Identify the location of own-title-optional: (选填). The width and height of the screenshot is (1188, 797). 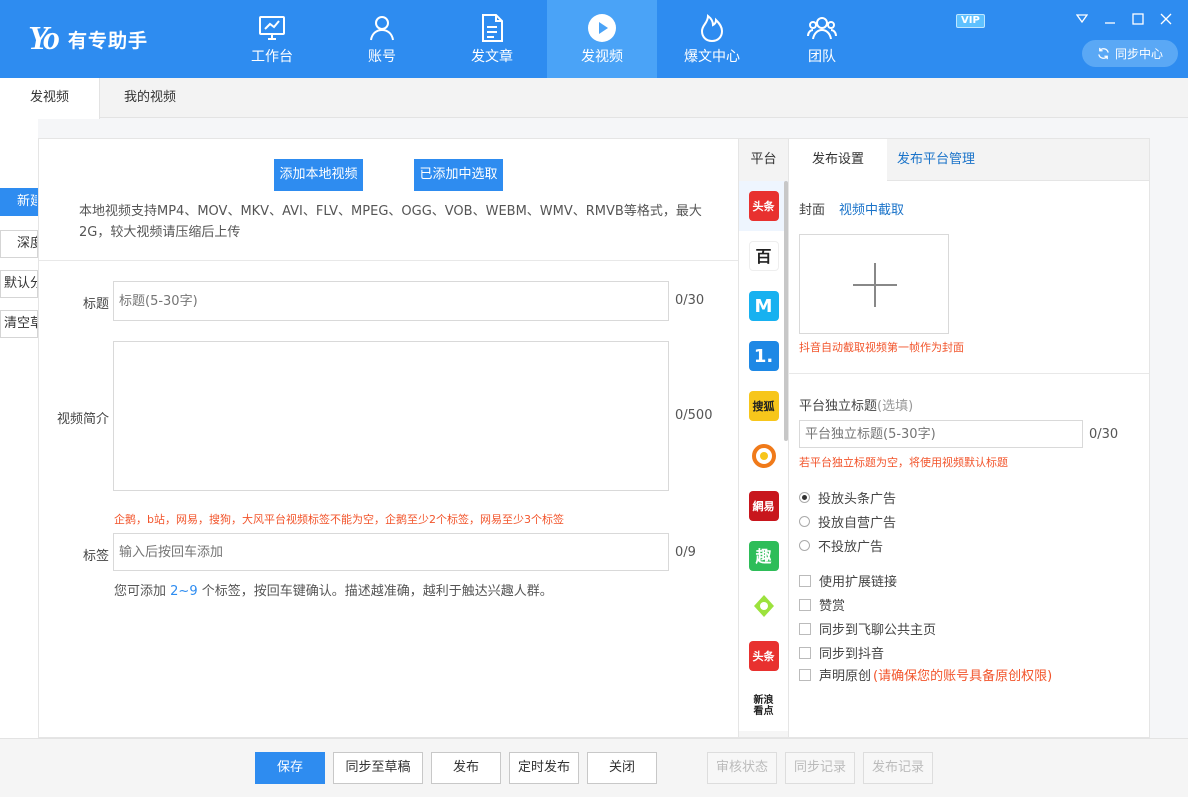
(895, 406).